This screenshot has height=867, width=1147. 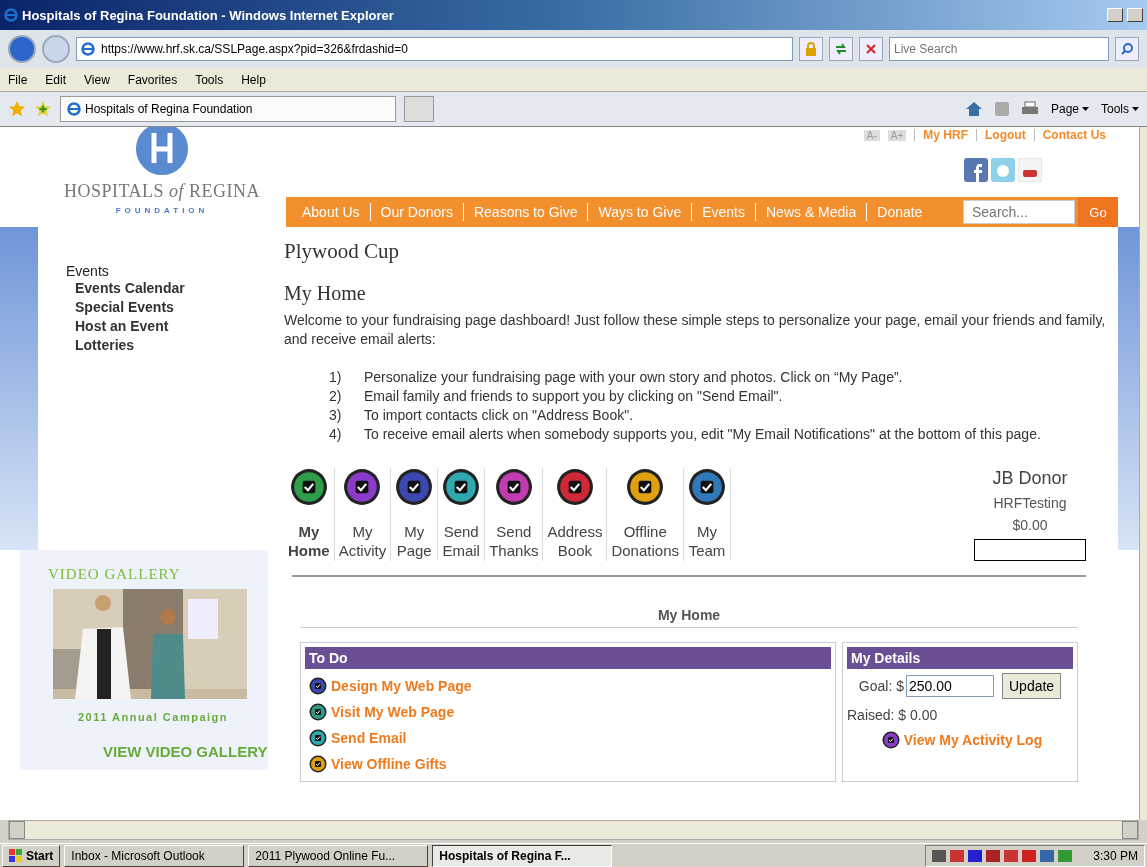 What do you see at coordinates (419, 109) in the screenshot?
I see `new-tab-button` at bounding box center [419, 109].